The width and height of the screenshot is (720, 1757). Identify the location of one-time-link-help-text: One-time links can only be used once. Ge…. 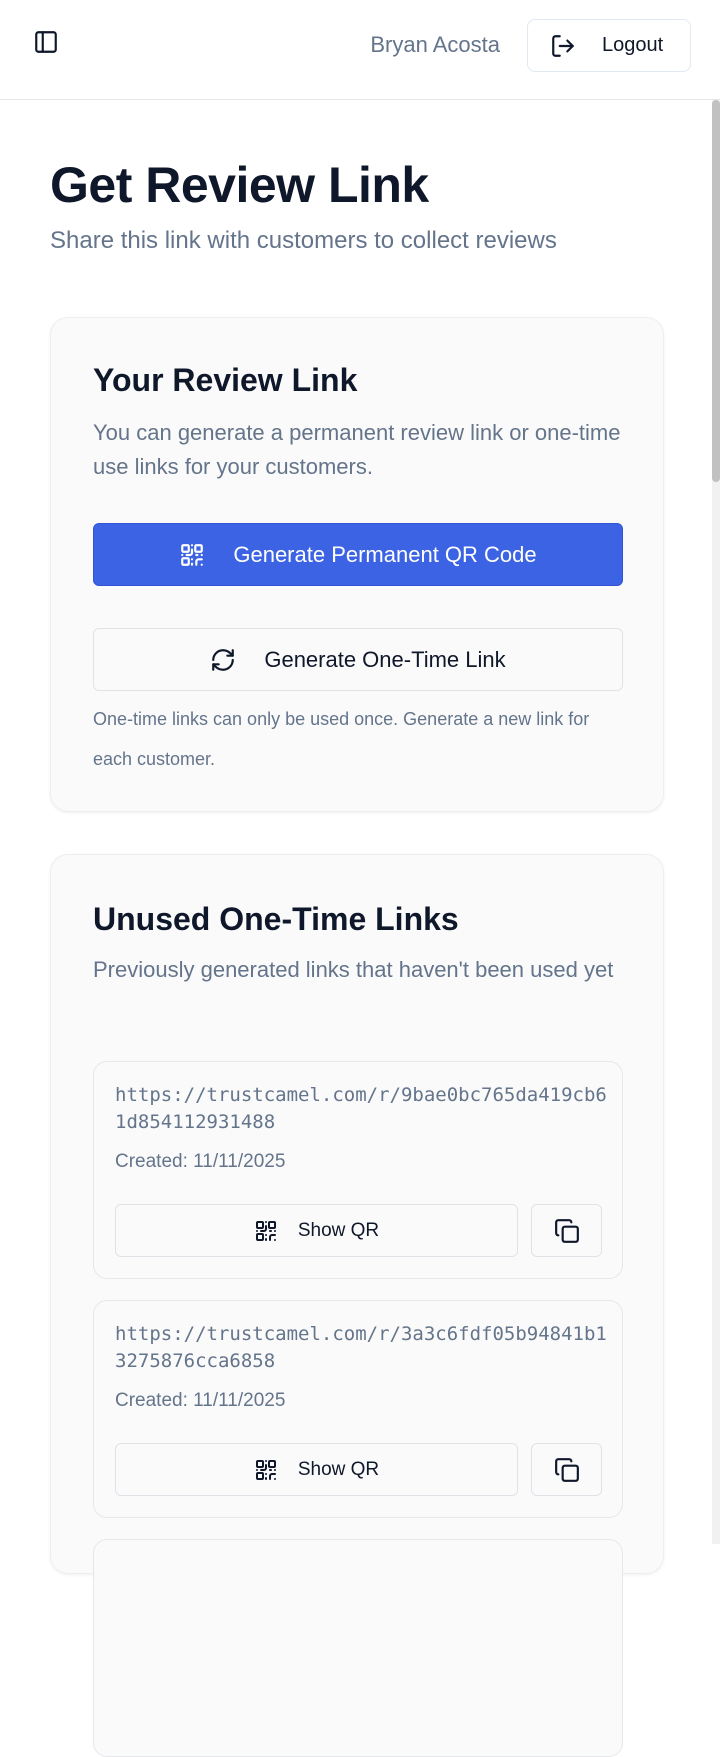
(341, 739).